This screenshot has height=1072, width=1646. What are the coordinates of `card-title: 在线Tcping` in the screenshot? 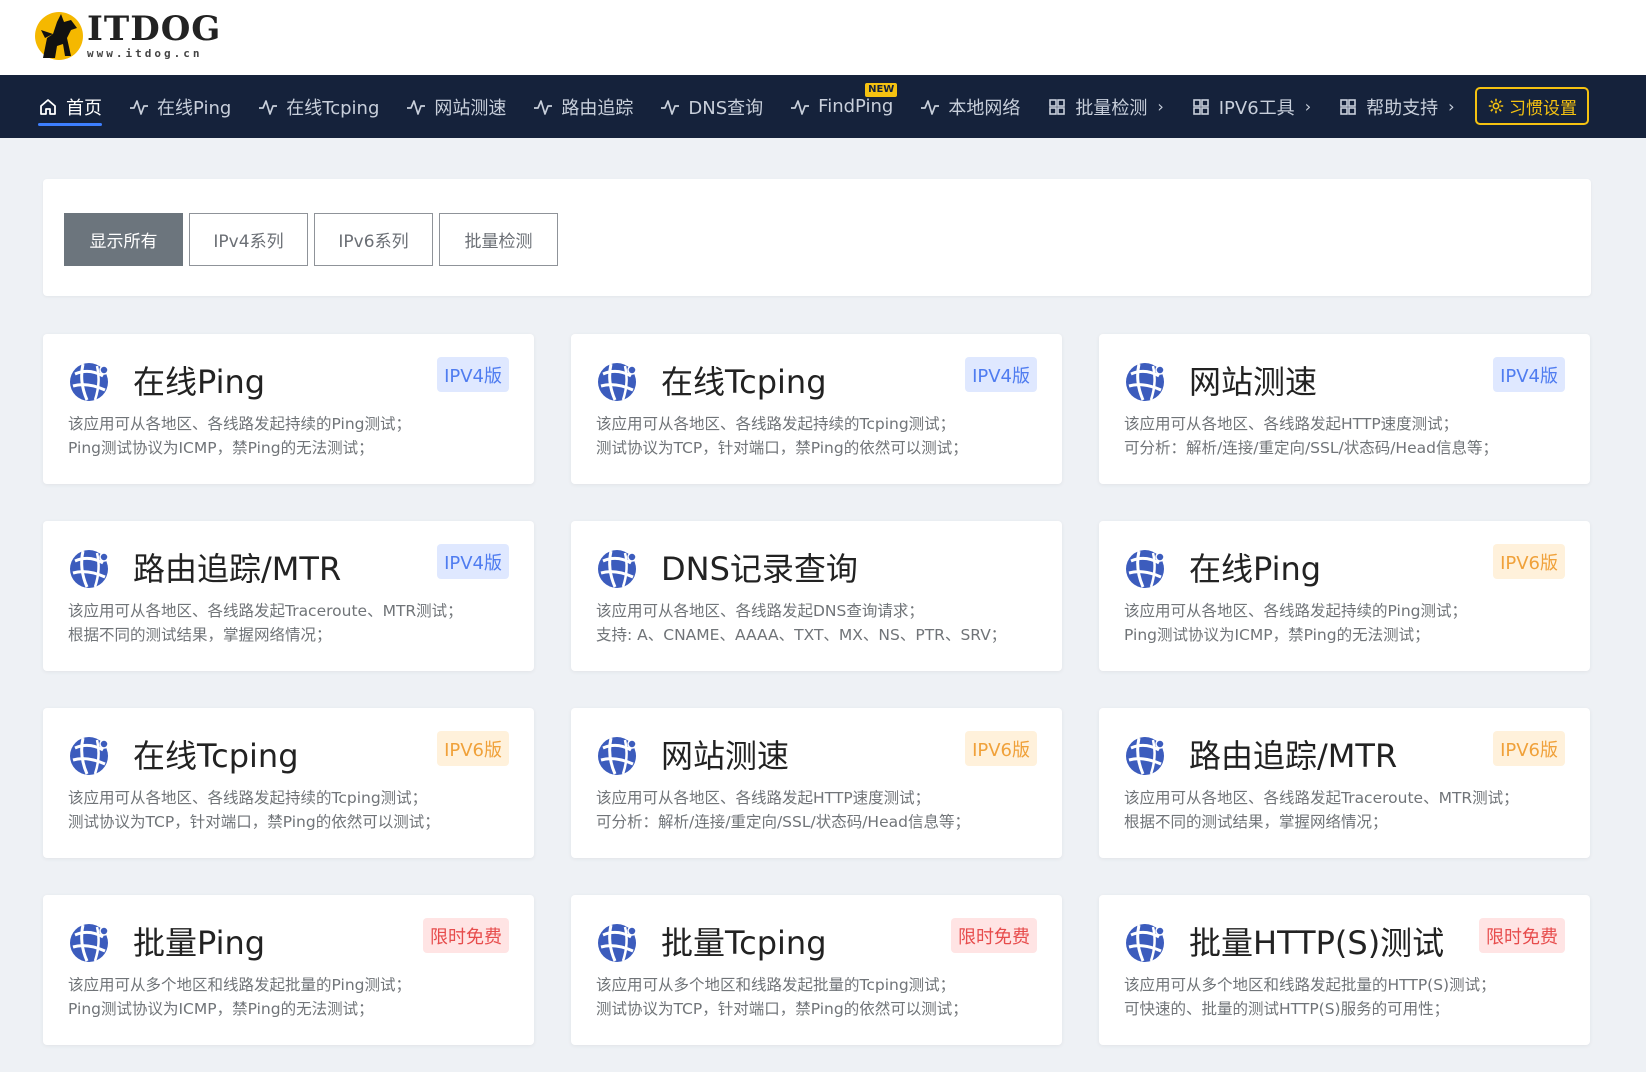 It's located at (216, 756).